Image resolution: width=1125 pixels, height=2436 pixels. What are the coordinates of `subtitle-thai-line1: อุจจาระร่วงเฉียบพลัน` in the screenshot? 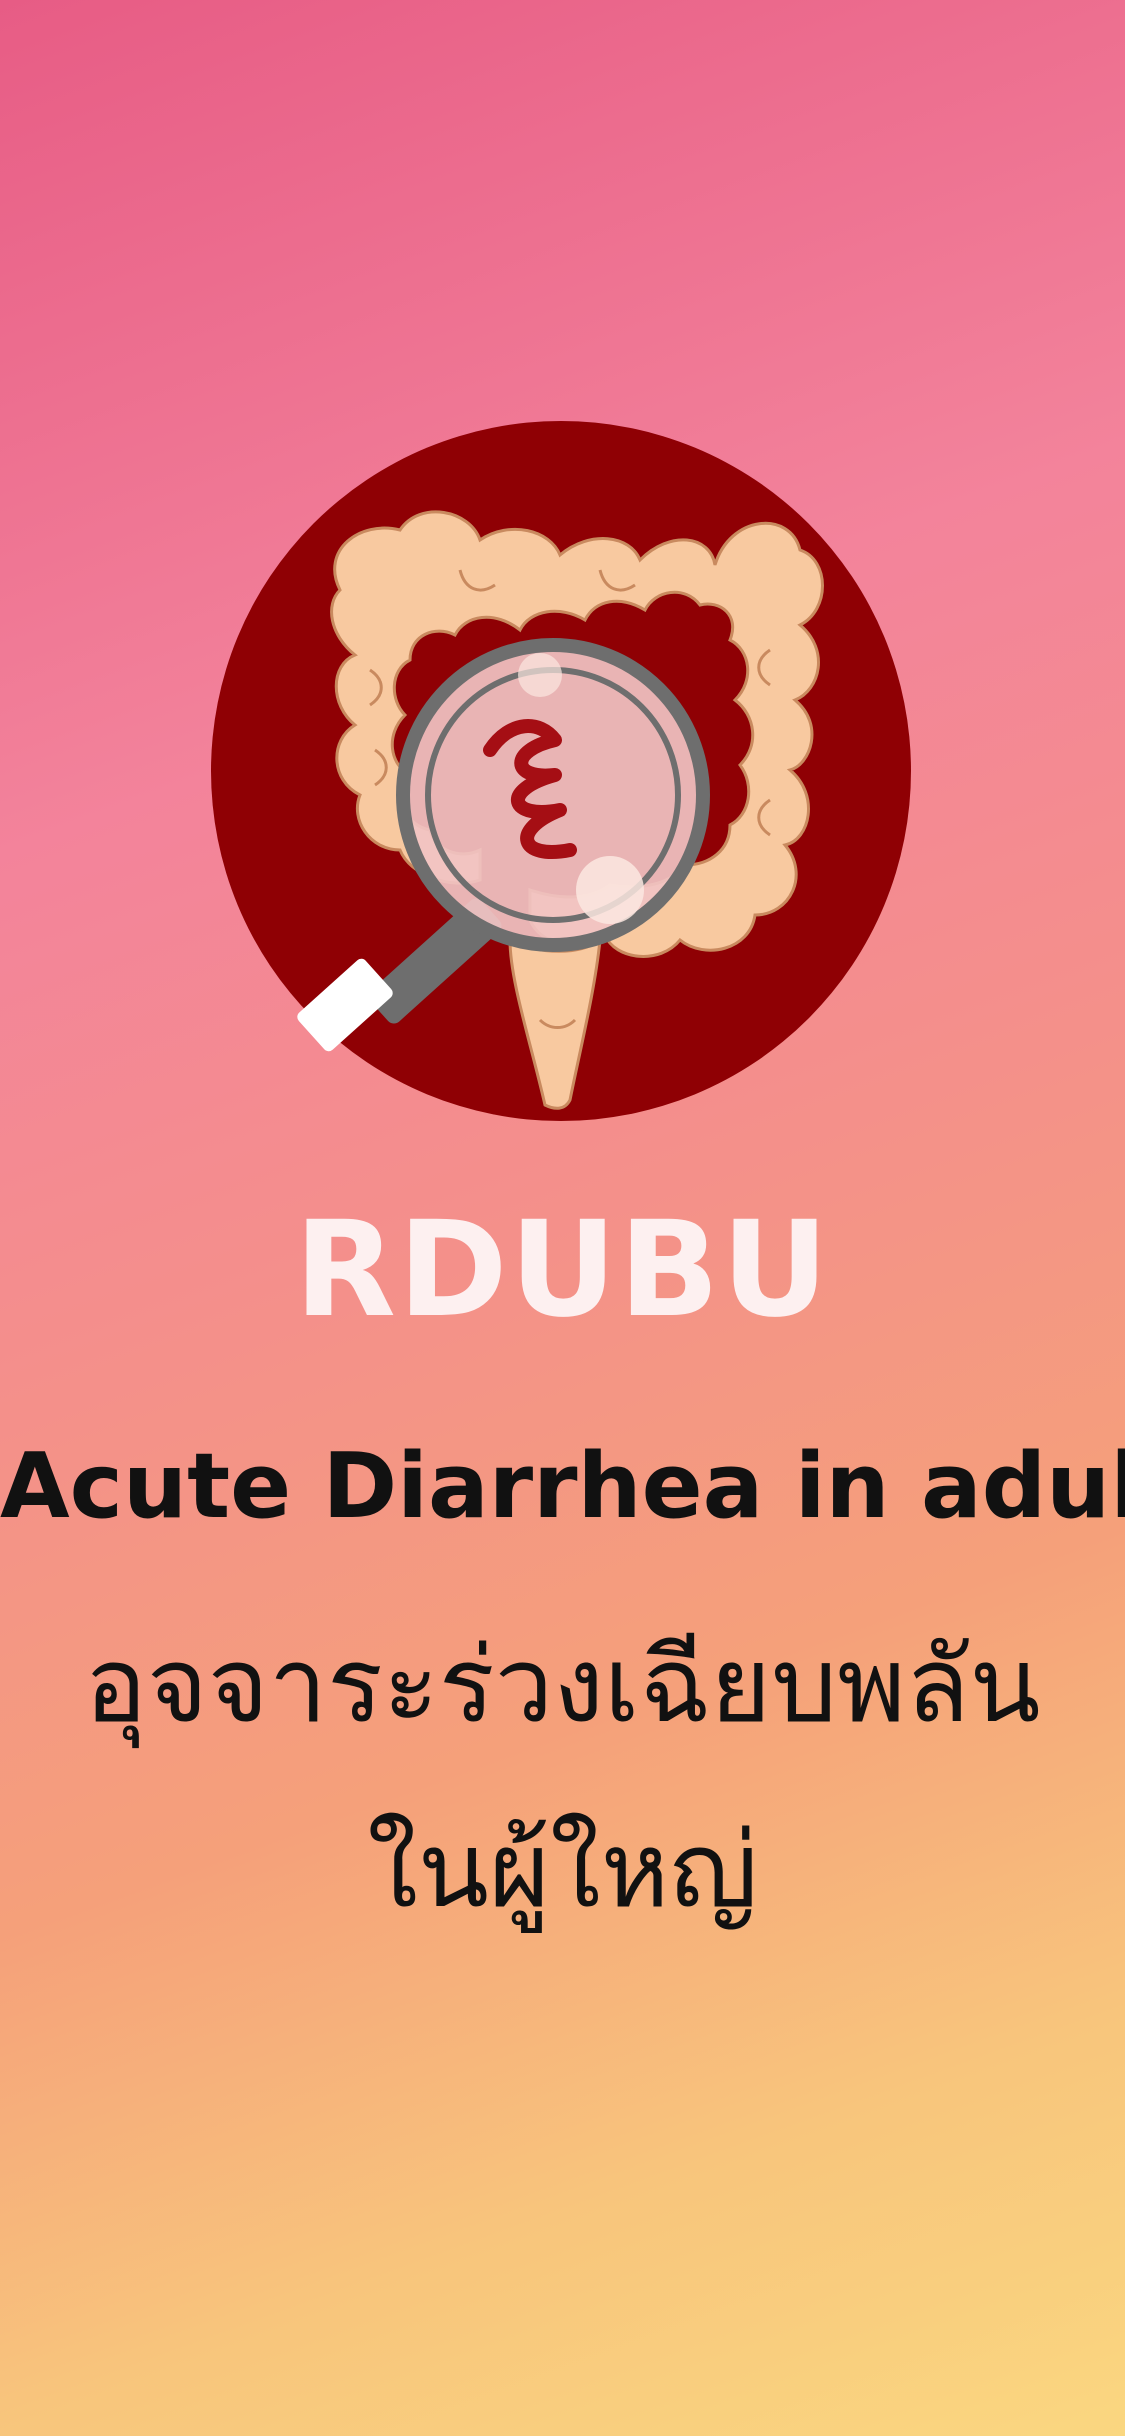 It's located at (562, 1685).